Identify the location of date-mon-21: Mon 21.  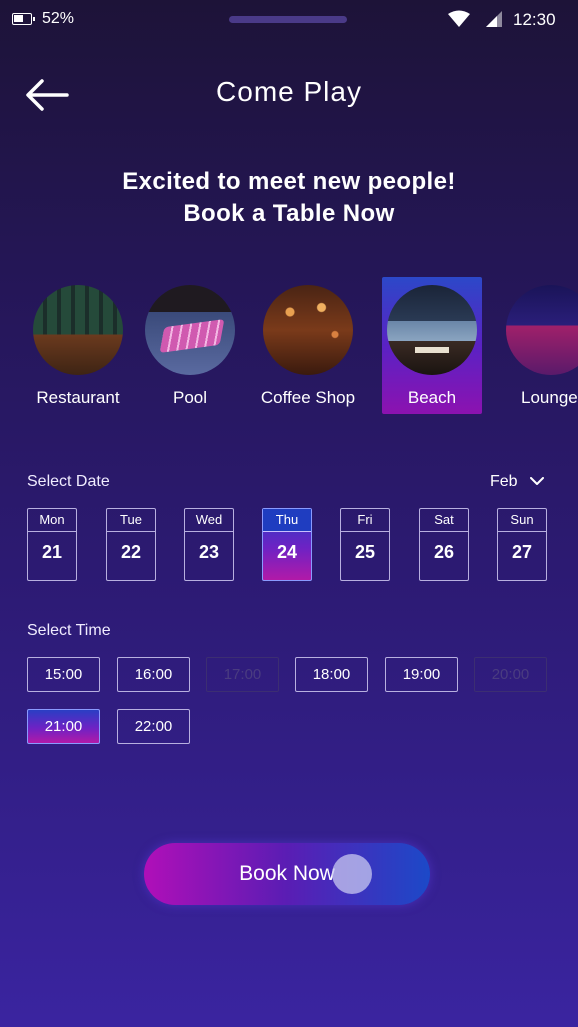
(52, 544).